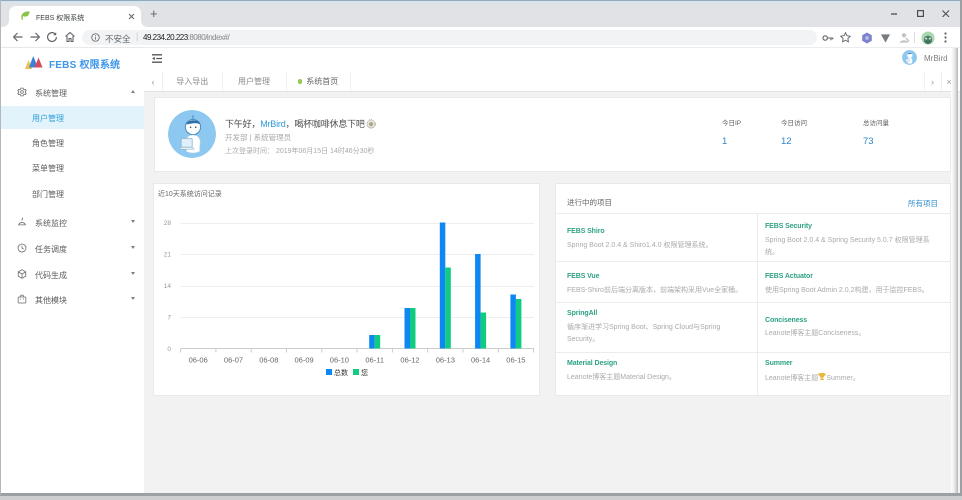 Image resolution: width=962 pixels, height=500 pixels. Describe the element at coordinates (198, 360) in the screenshot. I see `svg-text: 06-06` at that location.